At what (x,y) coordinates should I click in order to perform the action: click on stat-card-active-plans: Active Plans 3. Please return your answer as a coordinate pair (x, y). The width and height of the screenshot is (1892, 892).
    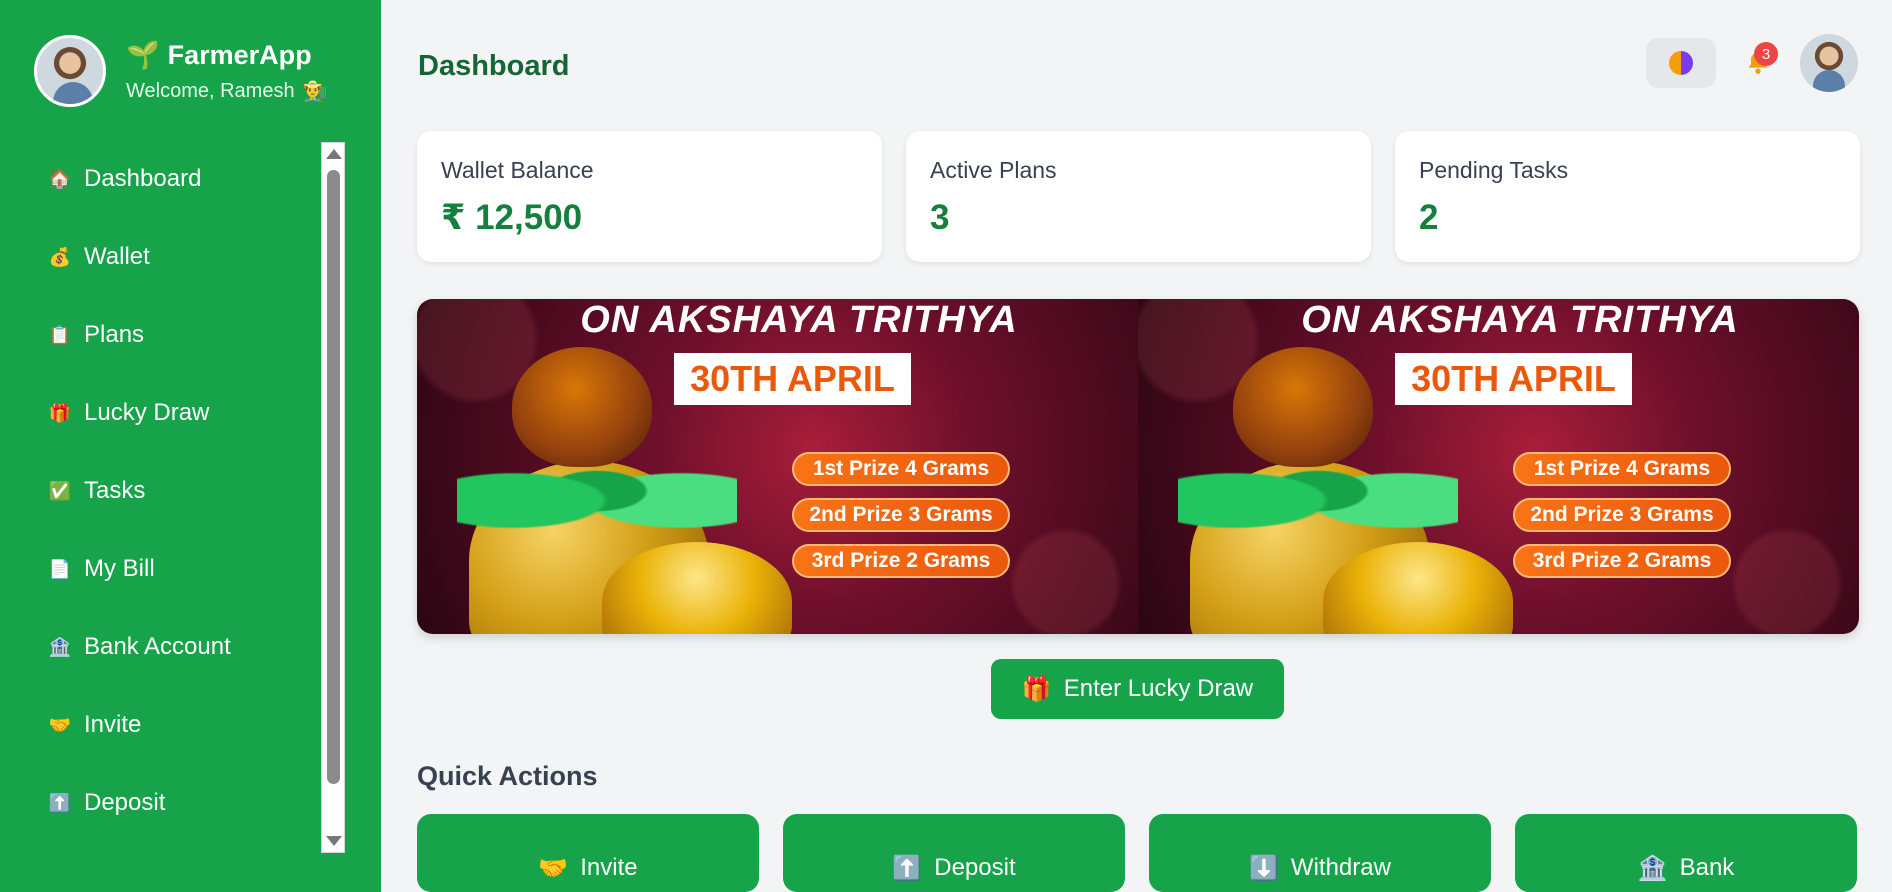
    Looking at the image, I should click on (1138, 196).